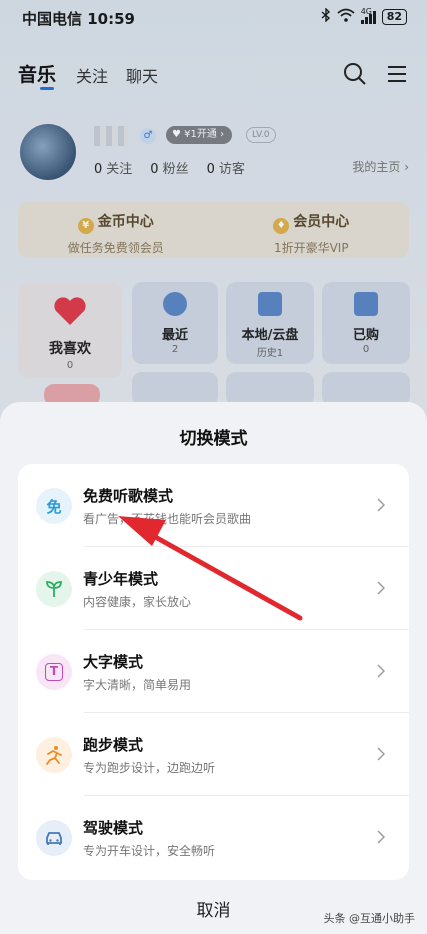  What do you see at coordinates (128, 496) in the screenshot?
I see `mode-title: 免费听歌模式` at bounding box center [128, 496].